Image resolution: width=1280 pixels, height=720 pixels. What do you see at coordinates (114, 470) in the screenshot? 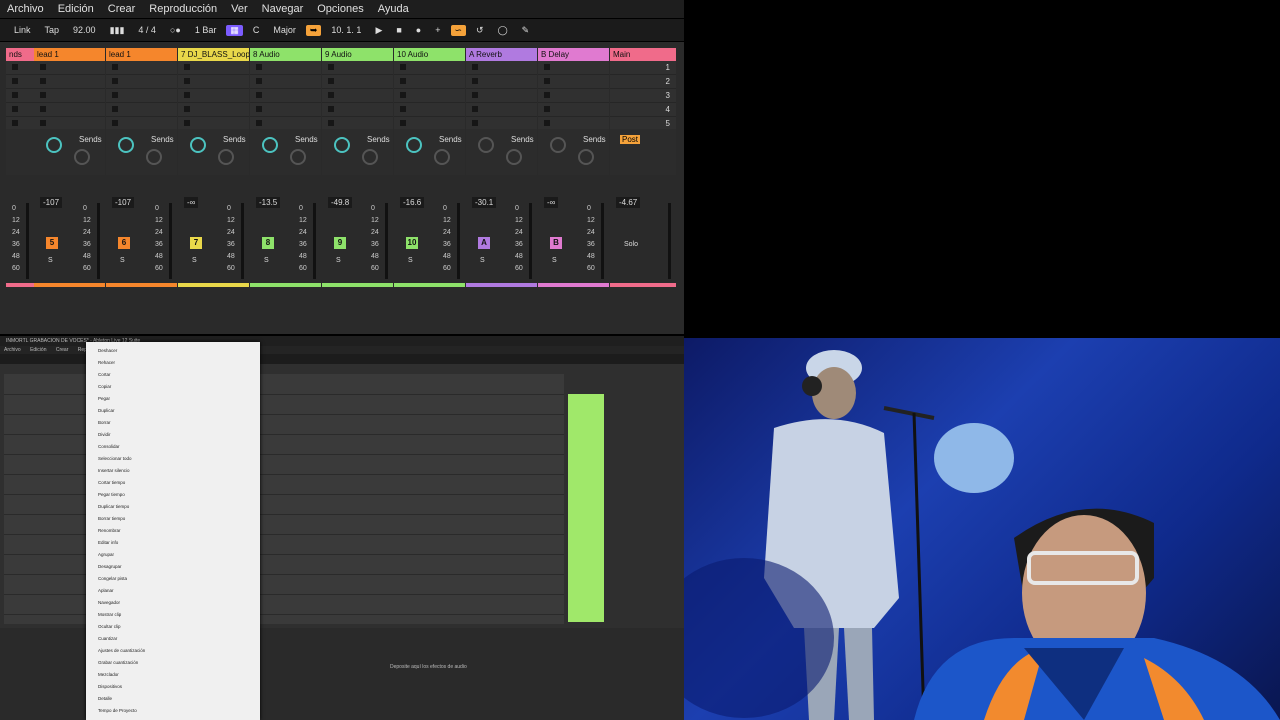
I see `menu-item: Insertar silencio` at bounding box center [114, 470].